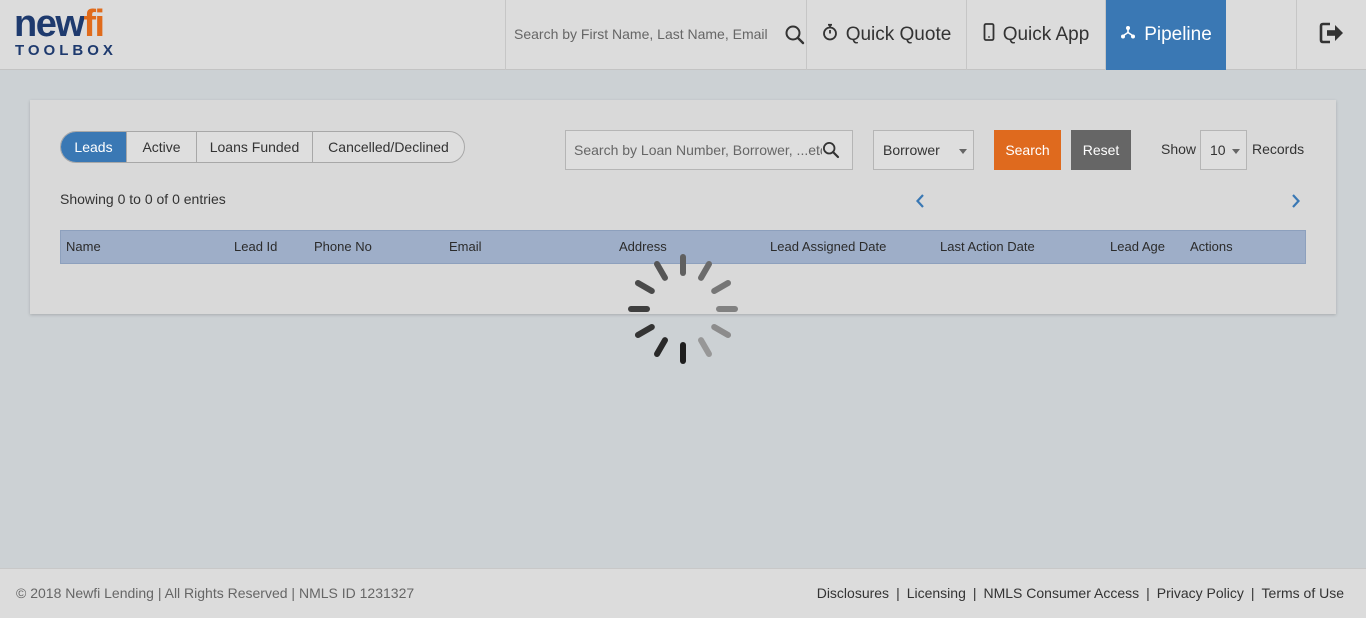 This screenshot has width=1366, height=618. What do you see at coordinates (1137, 247) in the screenshot?
I see `column-header-lead-age: Lead Age` at bounding box center [1137, 247].